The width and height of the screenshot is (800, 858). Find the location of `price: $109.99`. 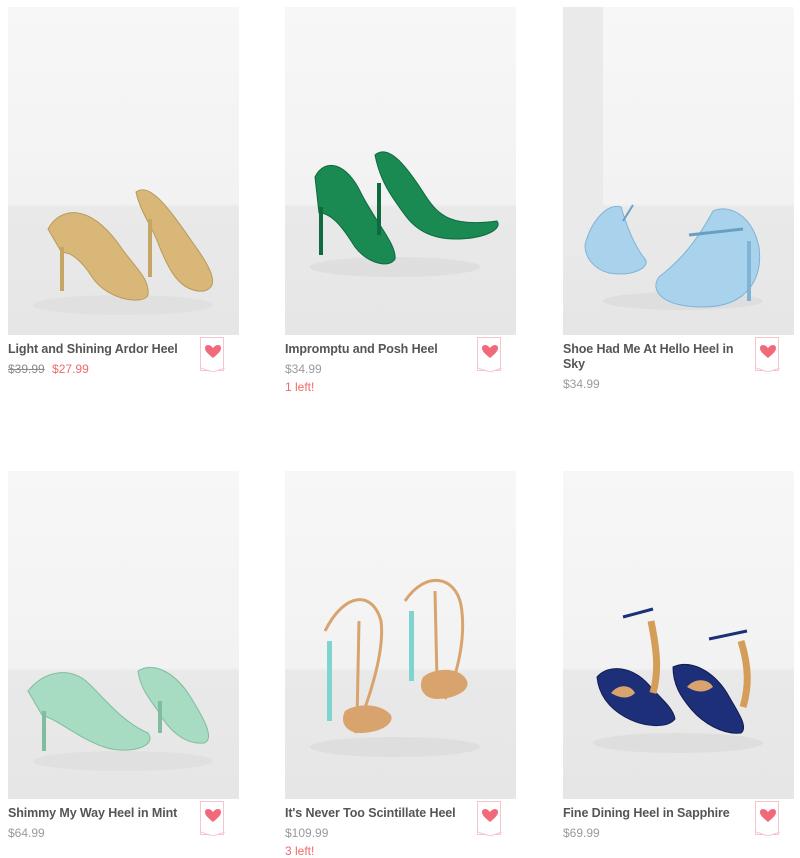

price: $109.99 is located at coordinates (307, 833).